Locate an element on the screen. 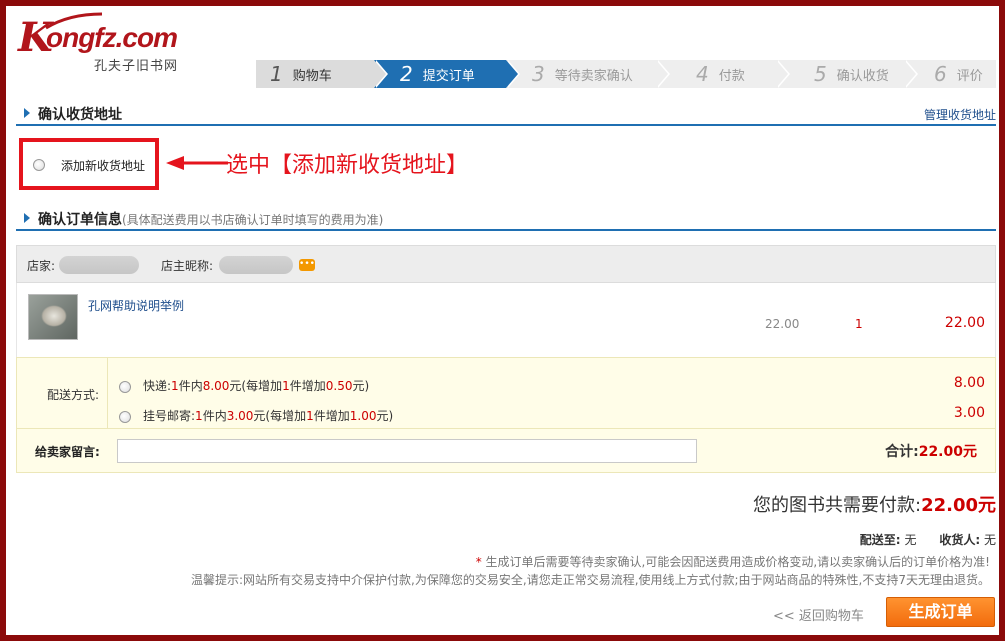 The width and height of the screenshot is (1005, 641). subtotal-label: 合计: is located at coordinates (902, 452).